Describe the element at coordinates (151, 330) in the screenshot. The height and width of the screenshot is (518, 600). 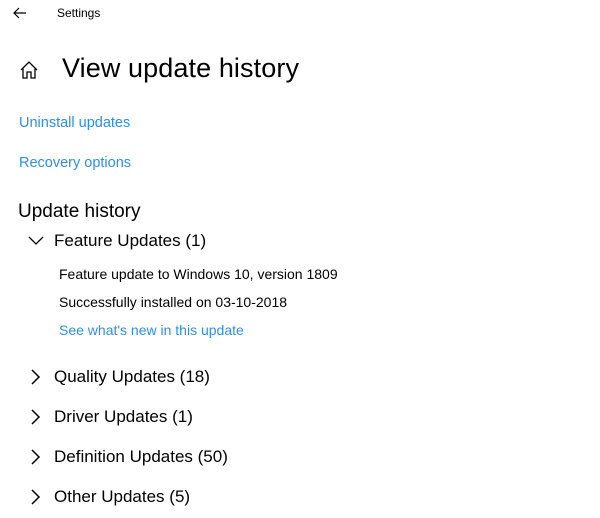
I see `whats-new-link: See what's new in this update` at that location.